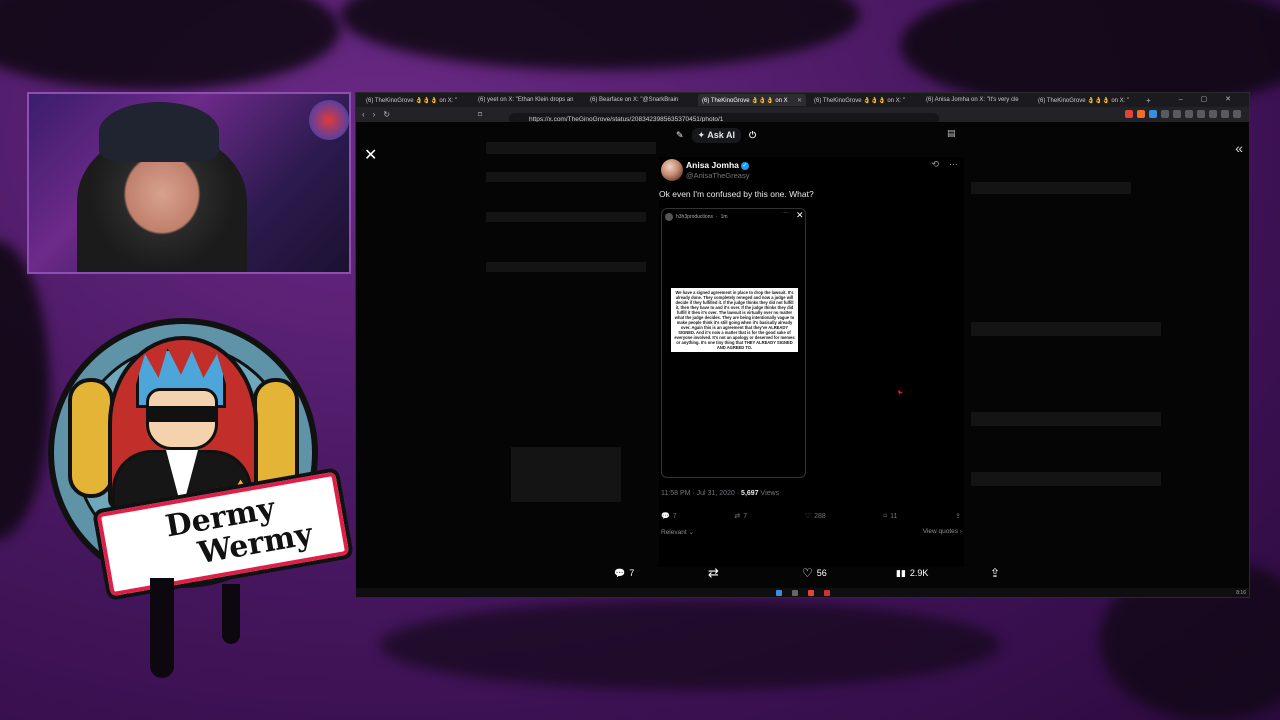  Describe the element at coordinates (1241, 593) in the screenshot. I see `clock: 8:16` at that location.